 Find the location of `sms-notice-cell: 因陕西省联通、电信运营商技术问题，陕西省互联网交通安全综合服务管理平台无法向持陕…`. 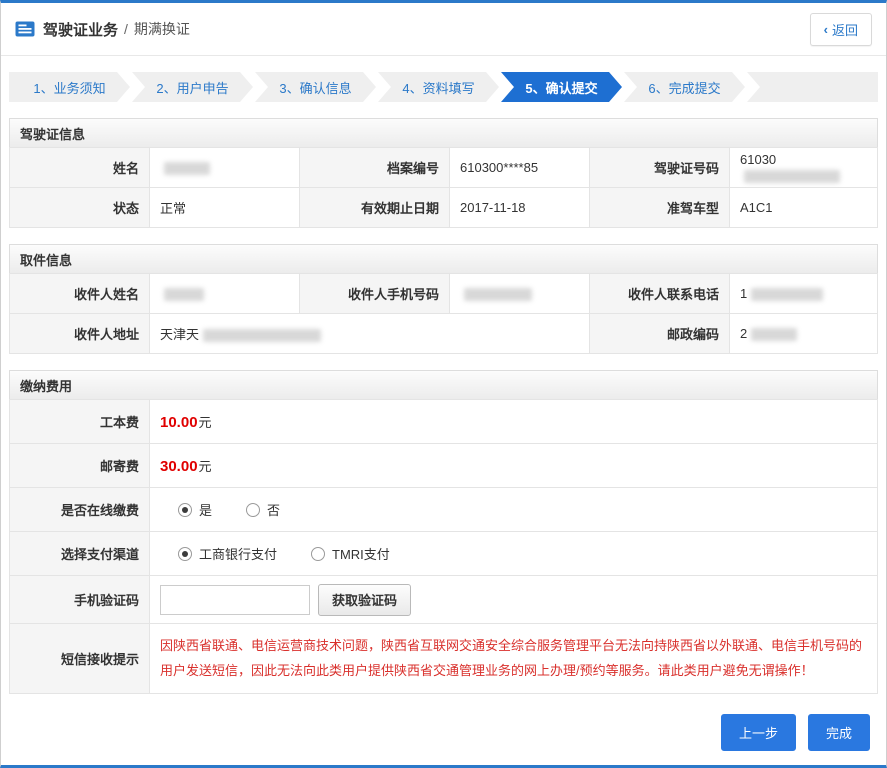

sms-notice-cell: 因陕西省联通、电信运营商技术问题，陕西省互联网交通安全综合服务管理平台无法向持陕… is located at coordinates (513, 658).